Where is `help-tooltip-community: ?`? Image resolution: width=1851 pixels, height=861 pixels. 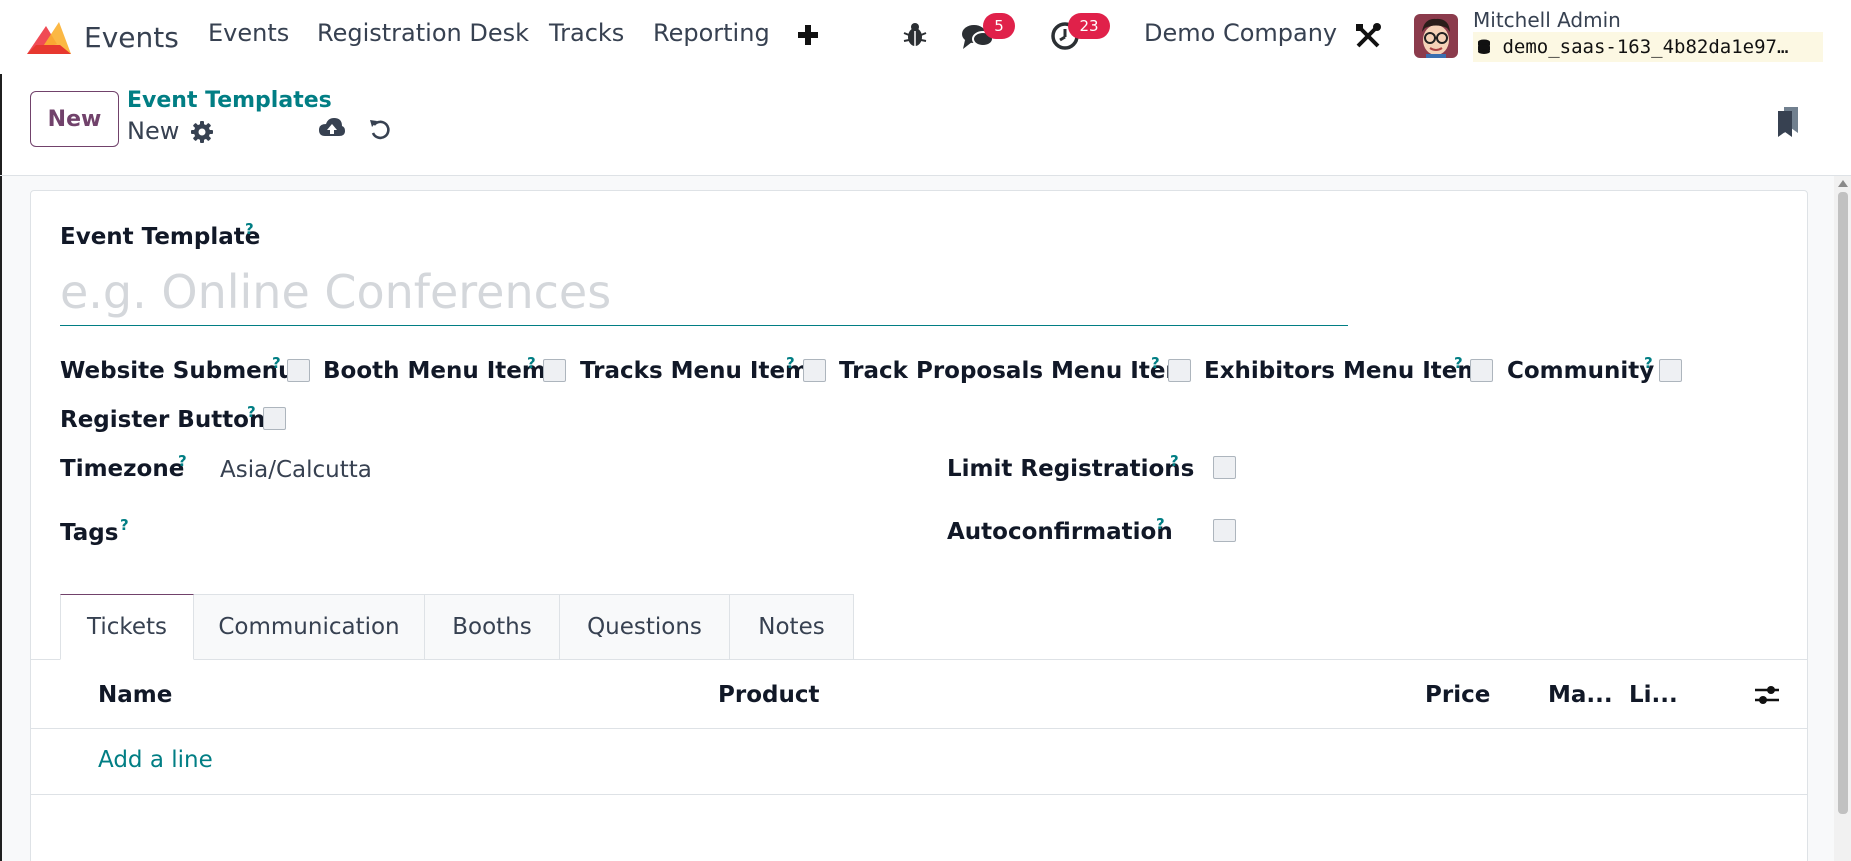 help-tooltip-community: ? is located at coordinates (1648, 363).